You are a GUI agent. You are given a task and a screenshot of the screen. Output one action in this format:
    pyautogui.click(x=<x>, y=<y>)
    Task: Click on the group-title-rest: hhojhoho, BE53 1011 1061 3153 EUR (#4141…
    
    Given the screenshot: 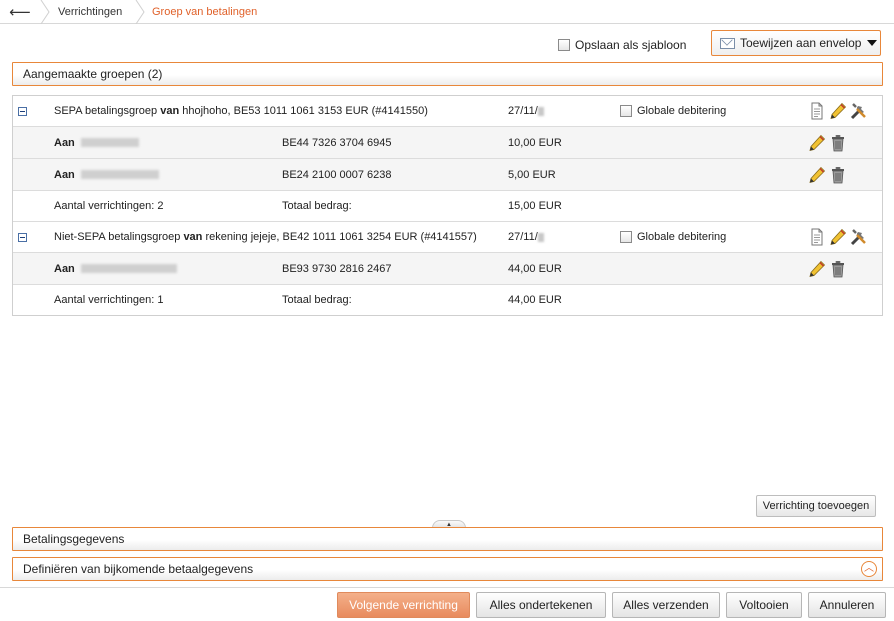 What is the action you would take?
    pyautogui.click(x=305, y=111)
    